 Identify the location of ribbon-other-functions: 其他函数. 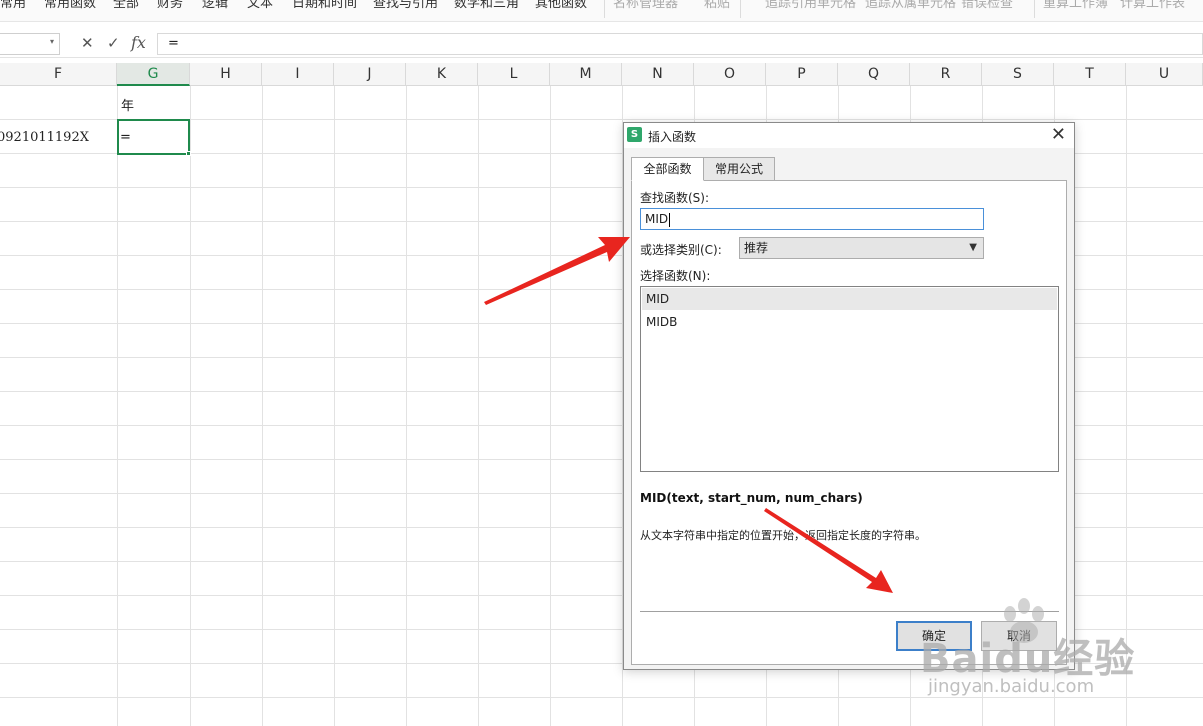
(561, 5).